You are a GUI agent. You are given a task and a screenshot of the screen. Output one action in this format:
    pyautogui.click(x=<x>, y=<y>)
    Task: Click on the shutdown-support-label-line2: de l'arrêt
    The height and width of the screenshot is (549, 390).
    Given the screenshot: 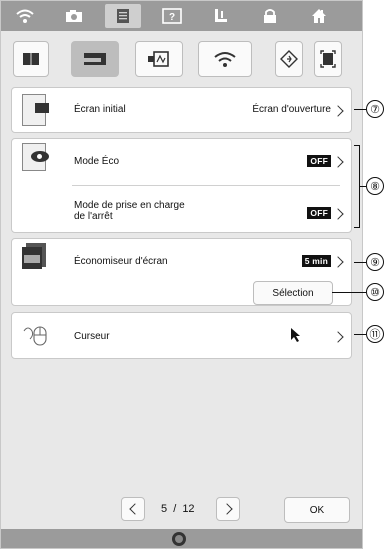 What is the action you would take?
    pyautogui.click(x=93, y=216)
    